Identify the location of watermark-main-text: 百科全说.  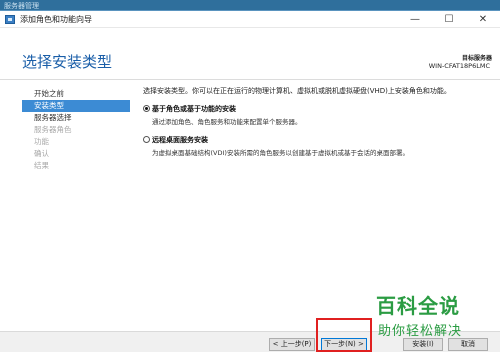
(418, 306).